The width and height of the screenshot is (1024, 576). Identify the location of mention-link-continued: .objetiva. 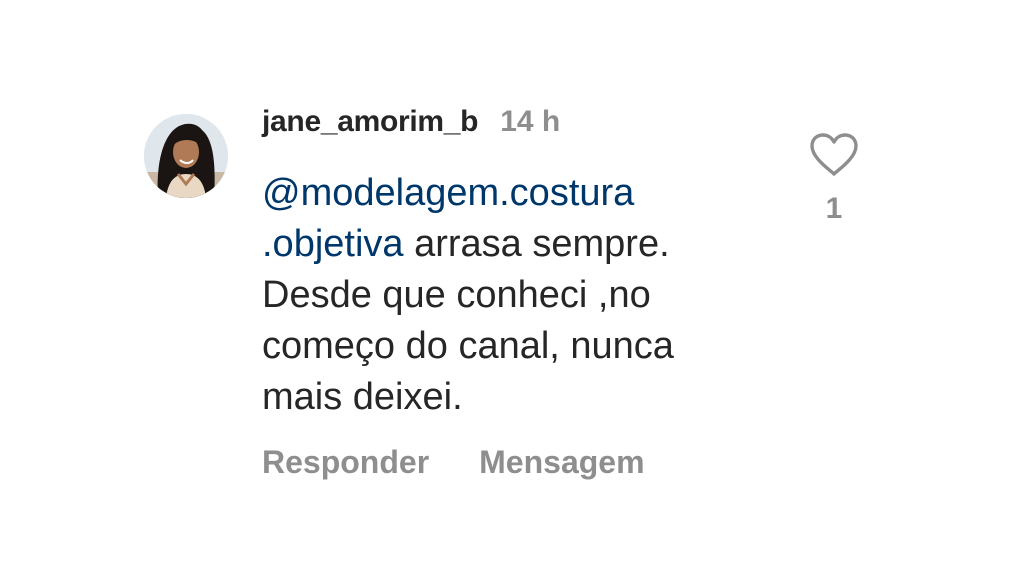
(333, 244).